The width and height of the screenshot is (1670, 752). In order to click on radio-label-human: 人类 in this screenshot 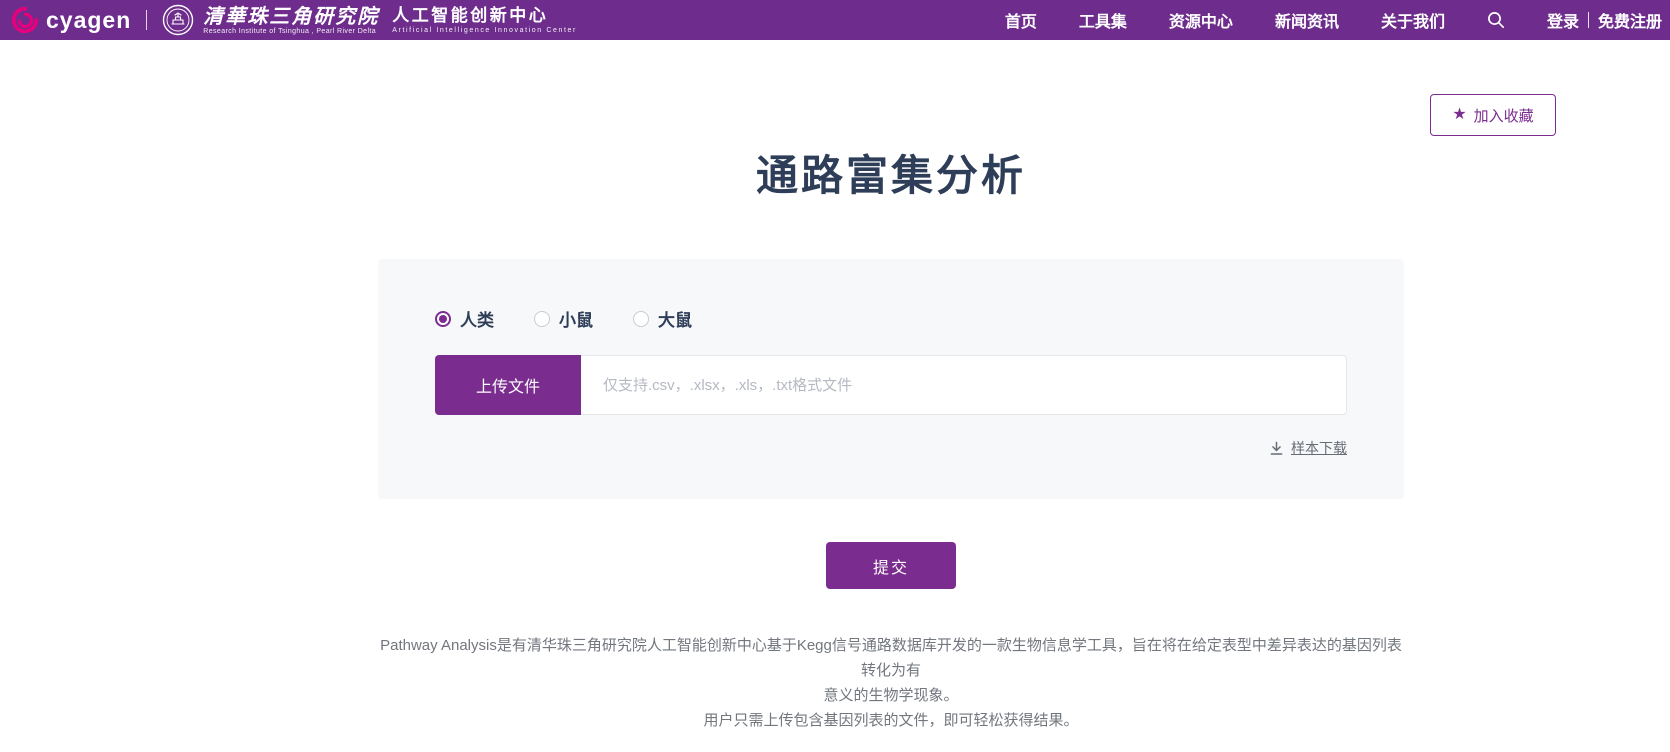, I will do `click(477, 320)`.